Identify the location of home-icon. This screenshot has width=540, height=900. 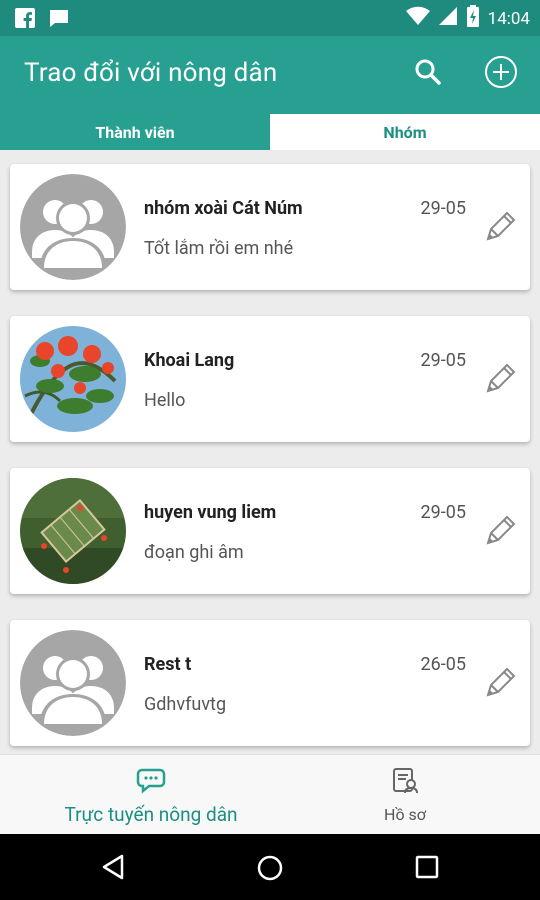
(270, 870).